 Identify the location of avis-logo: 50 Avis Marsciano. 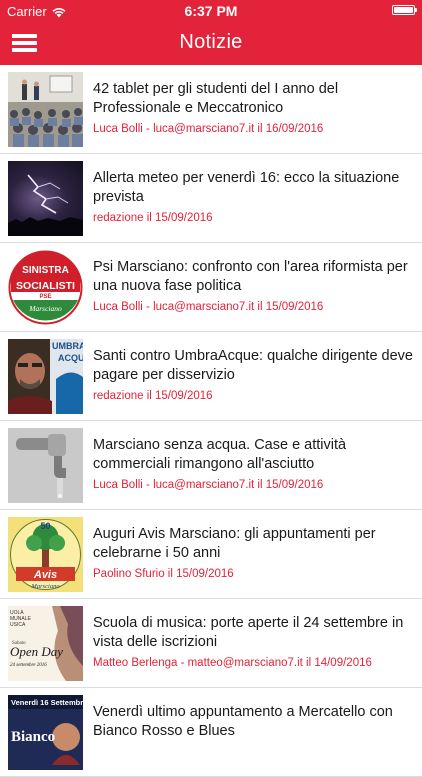
(45, 554).